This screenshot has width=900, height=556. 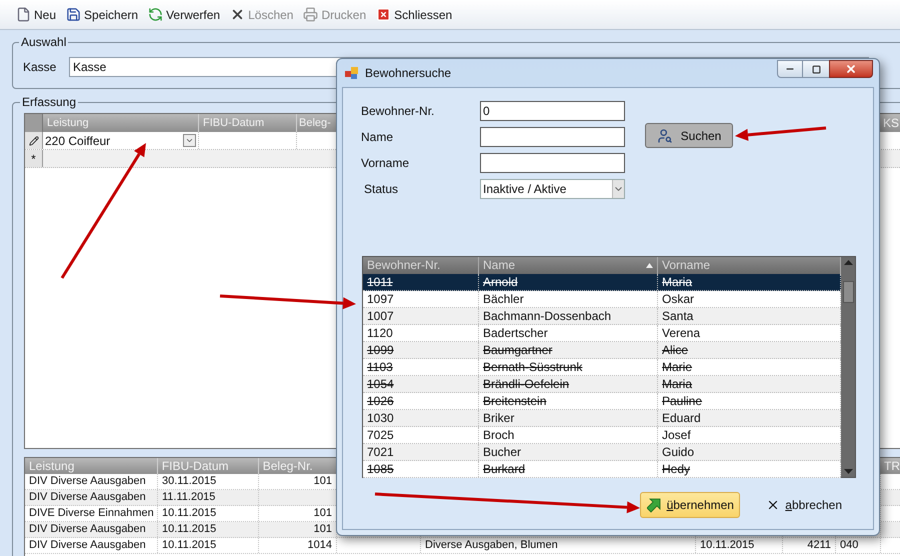 I want to click on circular-arrows-icon, so click(x=156, y=14).